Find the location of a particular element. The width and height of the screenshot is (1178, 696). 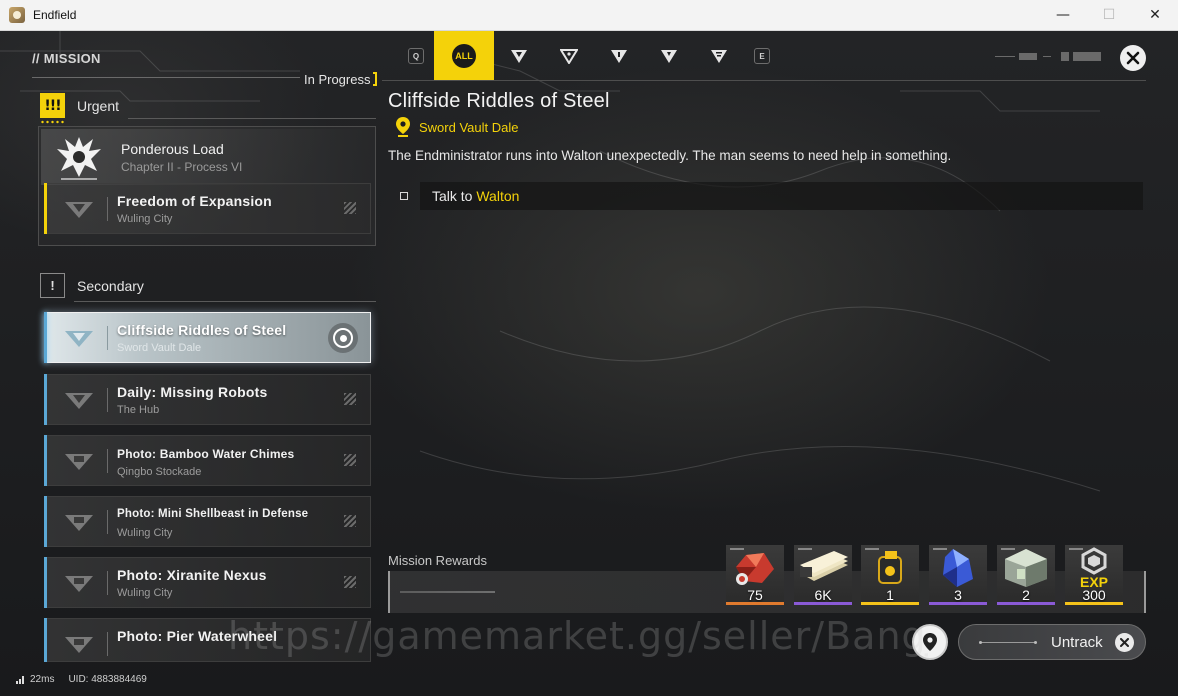

reward-blue-crystal: 3 is located at coordinates (958, 575).